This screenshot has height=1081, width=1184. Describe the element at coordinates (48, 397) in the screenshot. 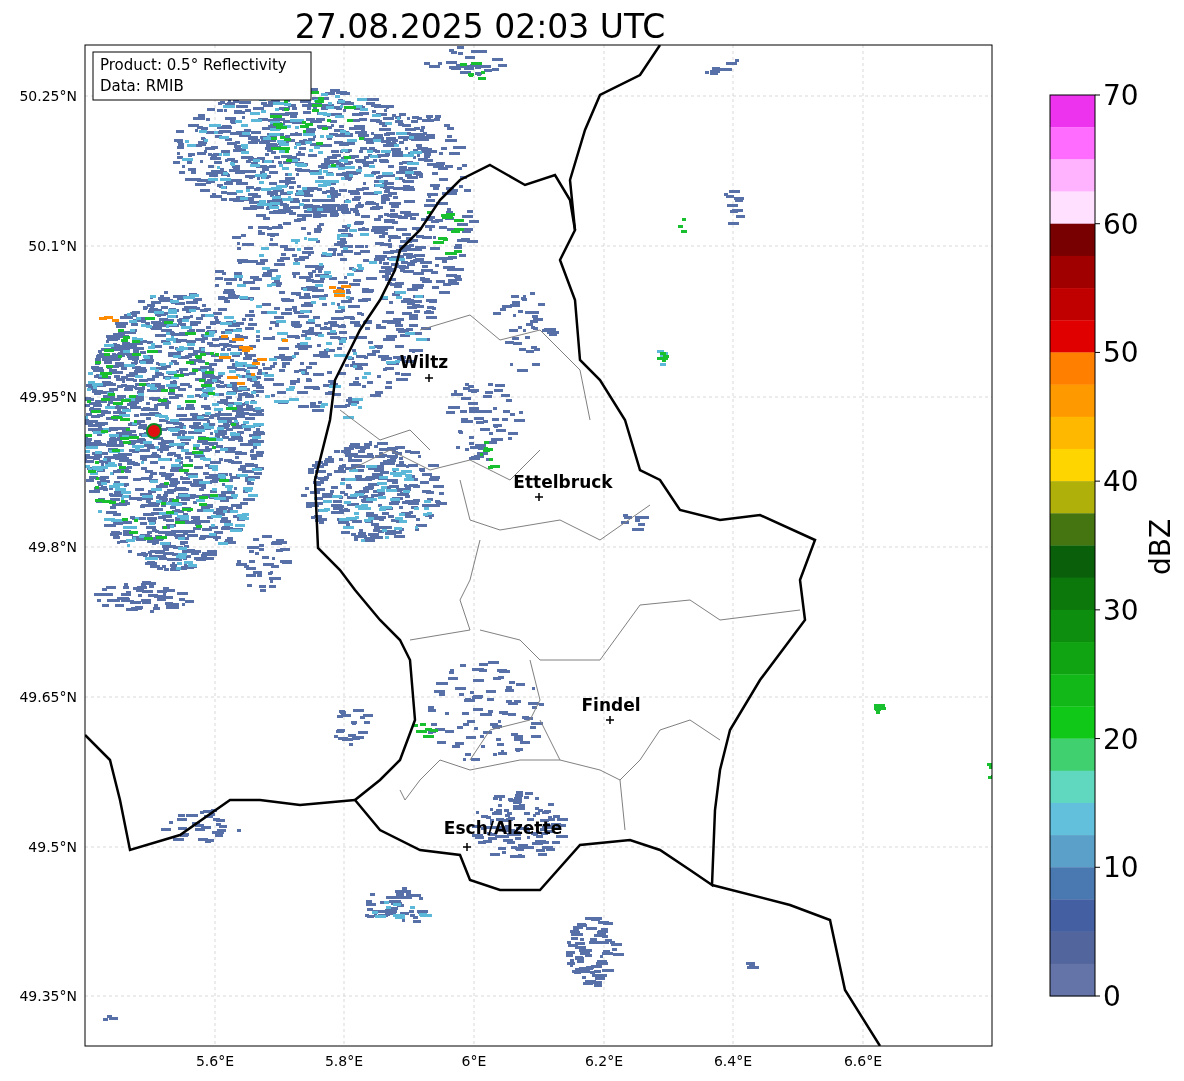

I see `latitude-label: 49.95°N` at that location.